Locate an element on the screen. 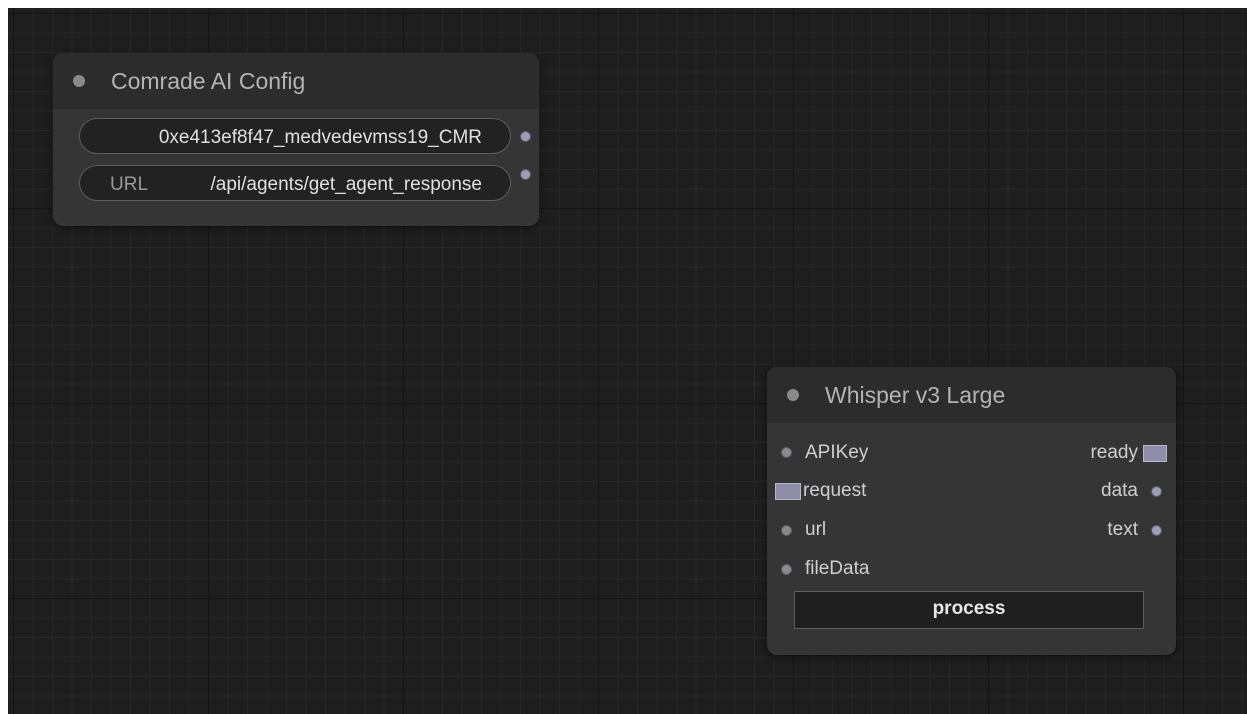 This screenshot has width=1247, height=714. input-slot-url is located at coordinates (786, 530).